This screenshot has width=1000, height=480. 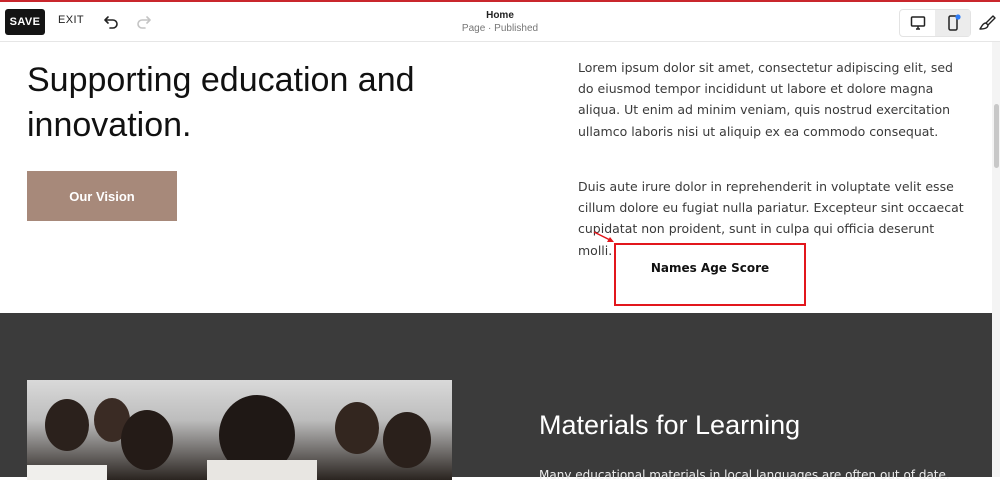 I want to click on page-title: Home, so click(x=500, y=15).